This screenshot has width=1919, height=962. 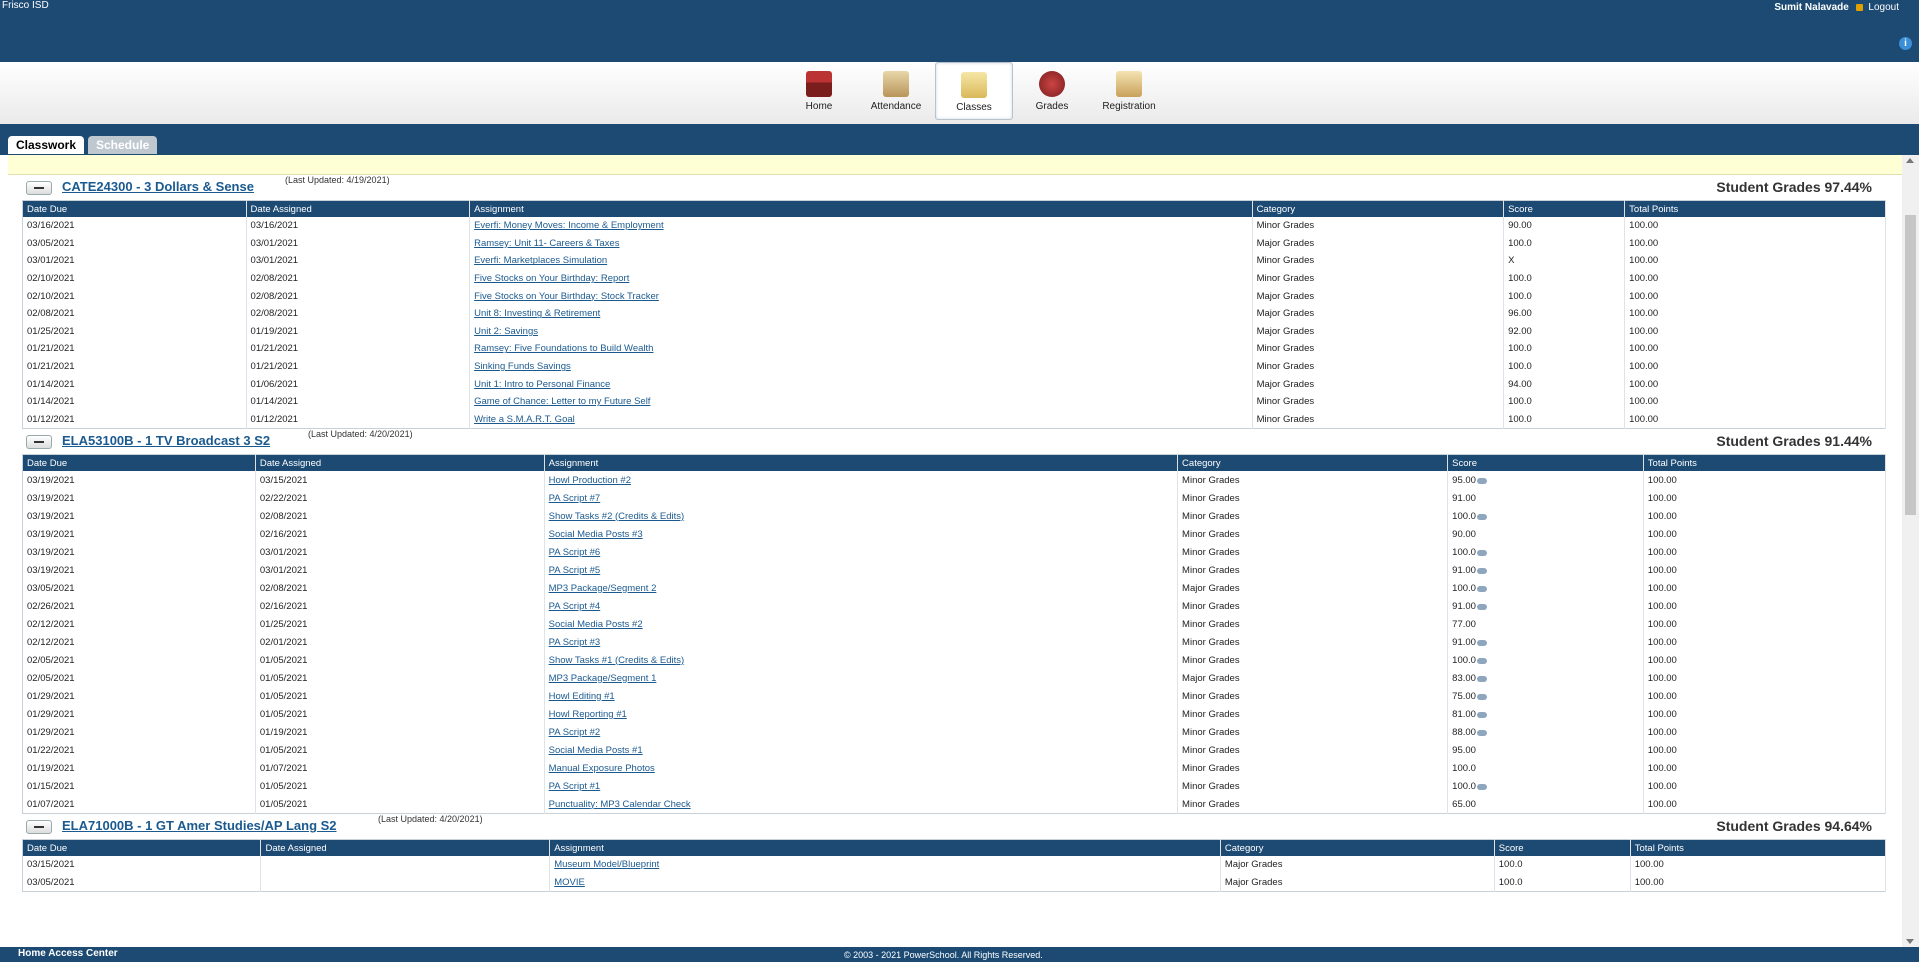 What do you see at coordinates (861, 714) in the screenshot?
I see `assignment-link: Howl Reporting #1` at bounding box center [861, 714].